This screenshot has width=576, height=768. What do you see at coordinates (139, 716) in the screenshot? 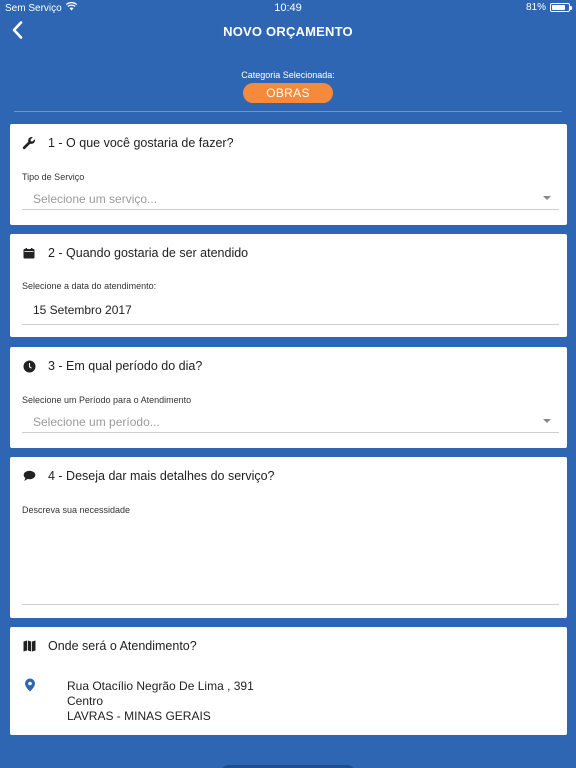
I see `address-city: LAVRAS - MINAS GERAIS` at bounding box center [139, 716].